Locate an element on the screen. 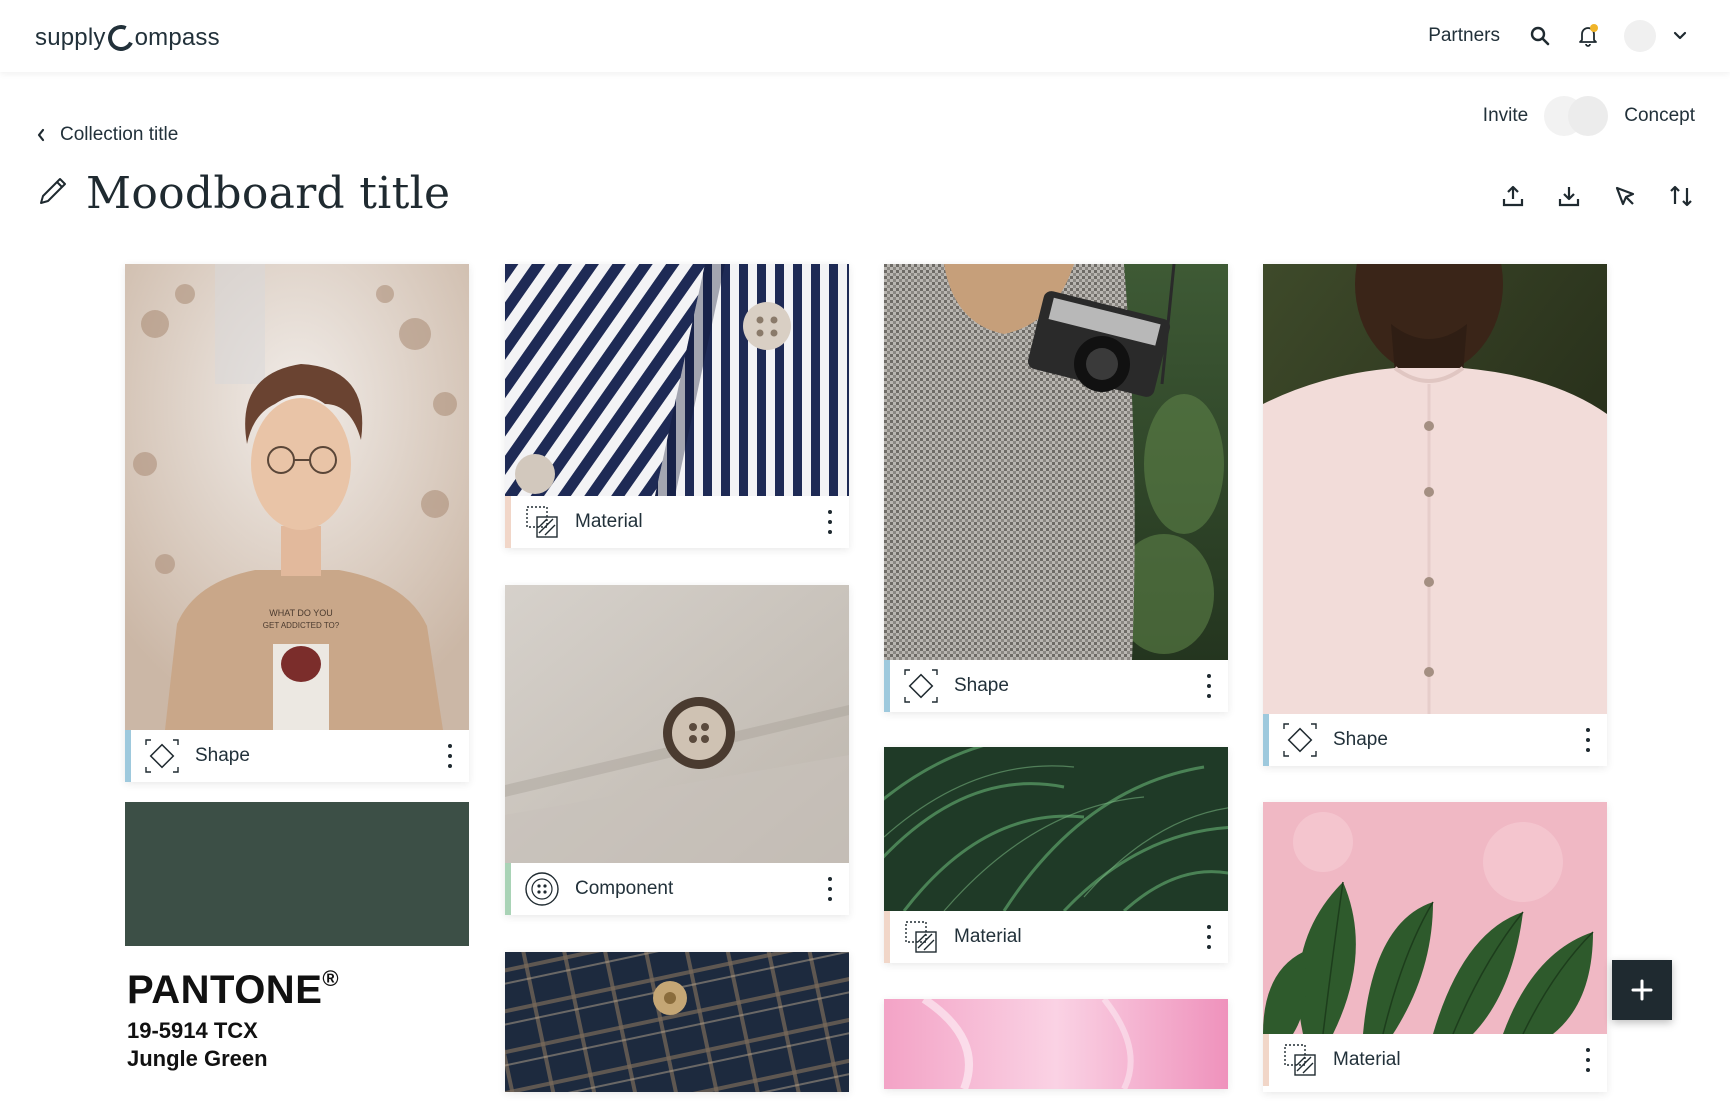 This screenshot has height=1102, width=1730. moodboard-card-shape-camera: Shape is located at coordinates (1056, 488).